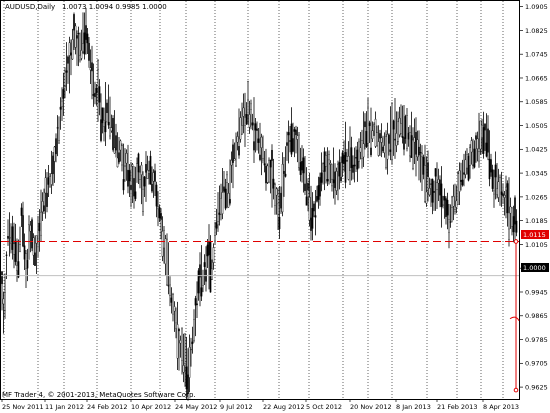  Describe the element at coordinates (514, 318) in the screenshot. I see `projection-marker` at that location.